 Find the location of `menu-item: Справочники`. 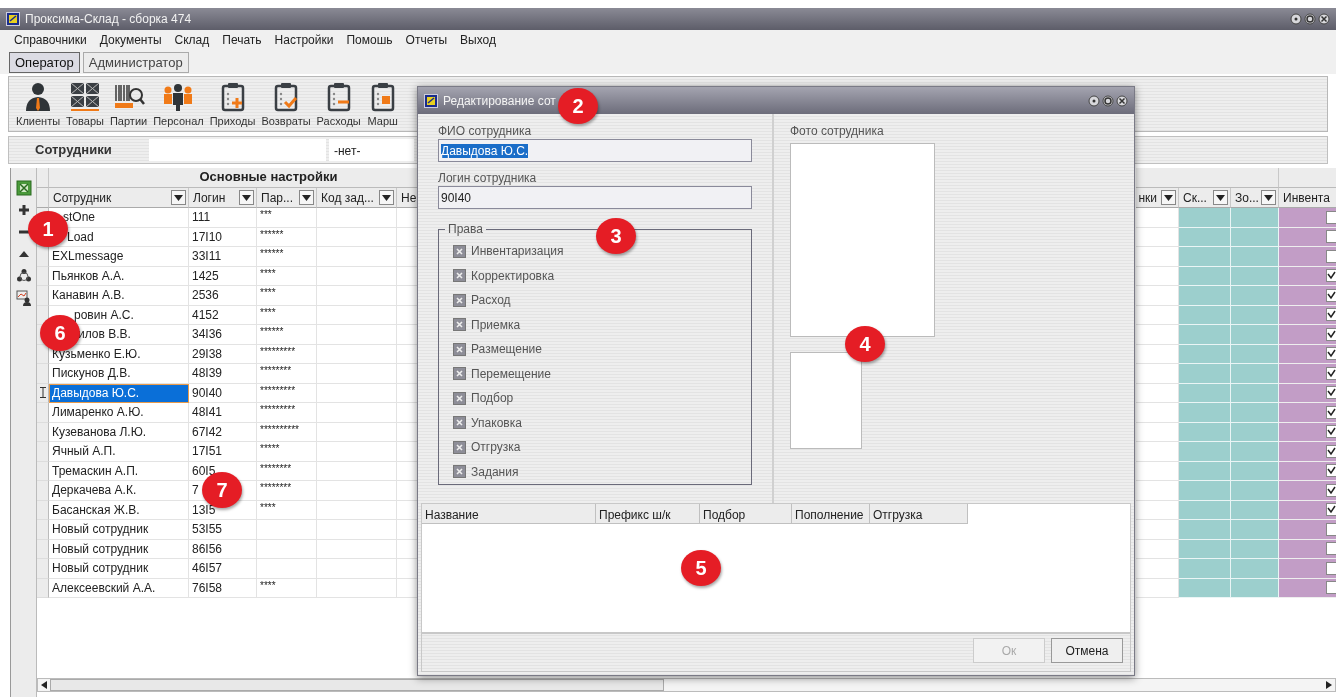

menu-item: Справочники is located at coordinates (50, 40).